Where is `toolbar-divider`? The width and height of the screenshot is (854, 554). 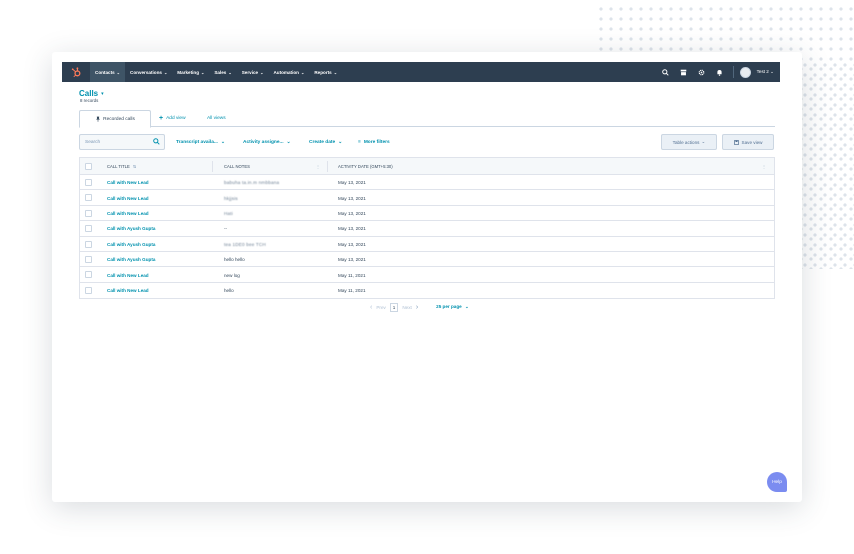
toolbar-divider is located at coordinates (733, 72).